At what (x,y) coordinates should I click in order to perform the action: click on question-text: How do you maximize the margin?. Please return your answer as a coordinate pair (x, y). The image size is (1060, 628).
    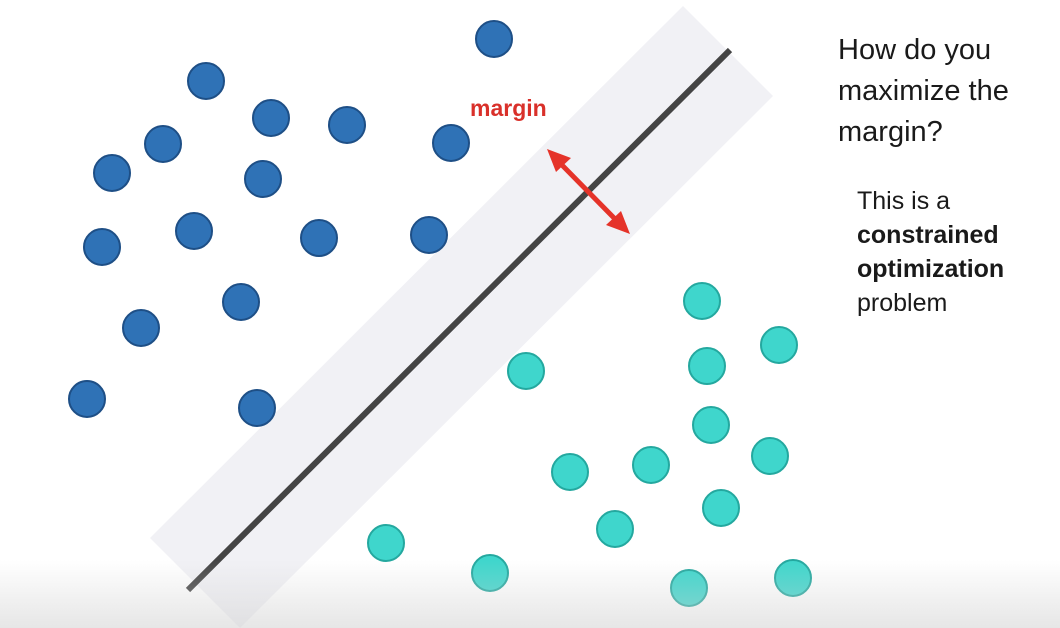
    Looking at the image, I should click on (923, 91).